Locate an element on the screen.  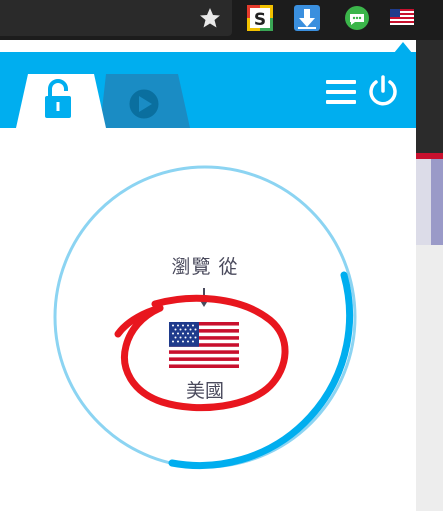
tab-play is located at coordinates (146, 101).